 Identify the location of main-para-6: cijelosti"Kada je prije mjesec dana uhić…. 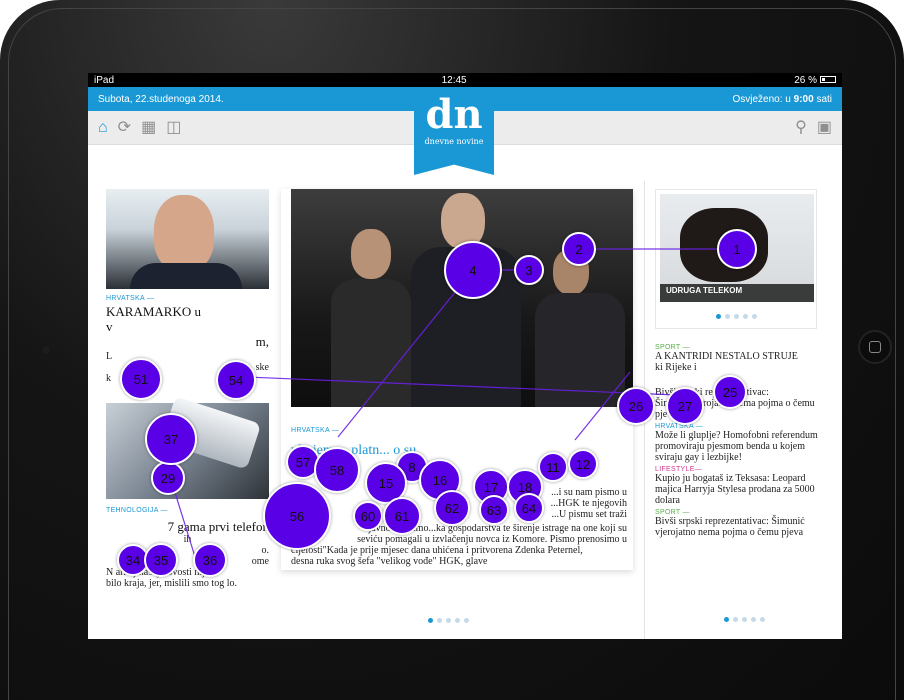
(437, 550).